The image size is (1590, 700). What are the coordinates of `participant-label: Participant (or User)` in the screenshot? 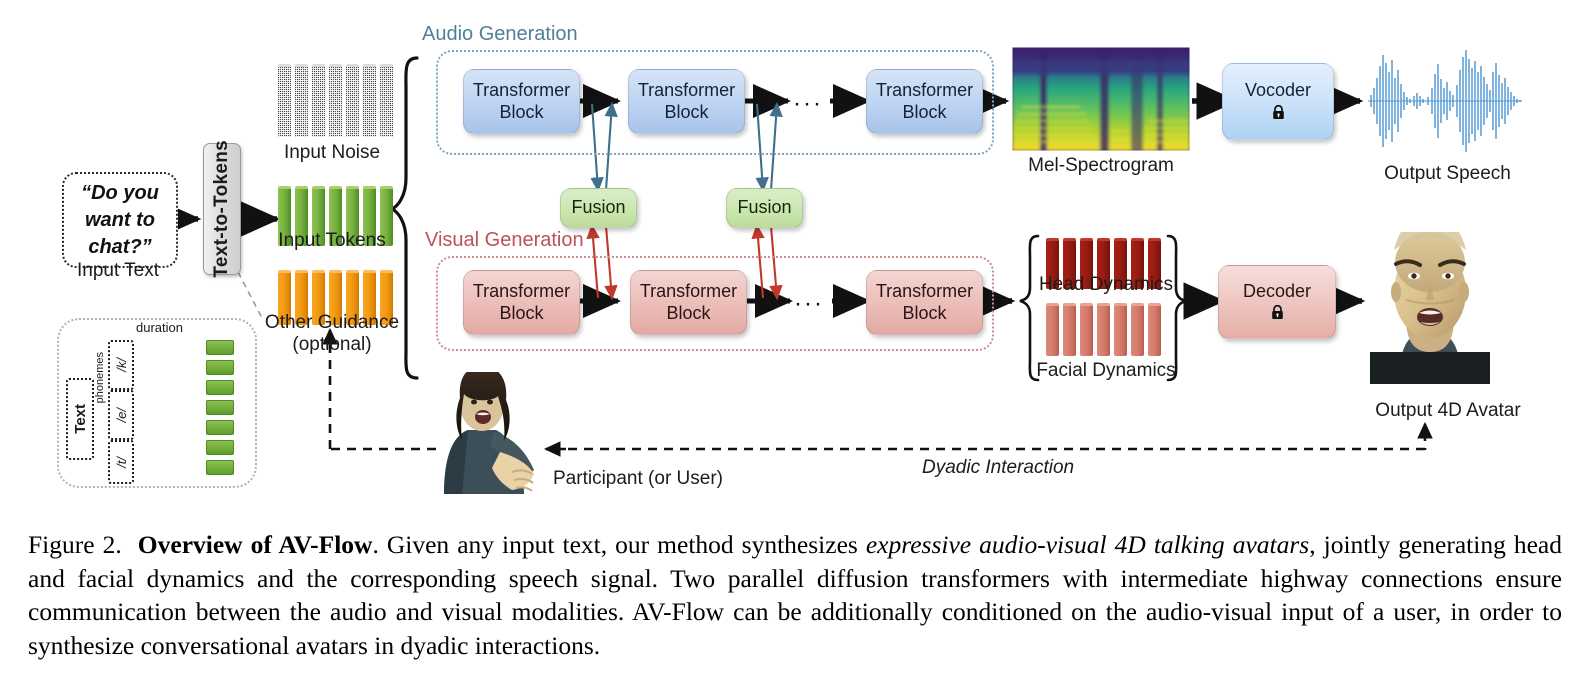 It's located at (638, 478).